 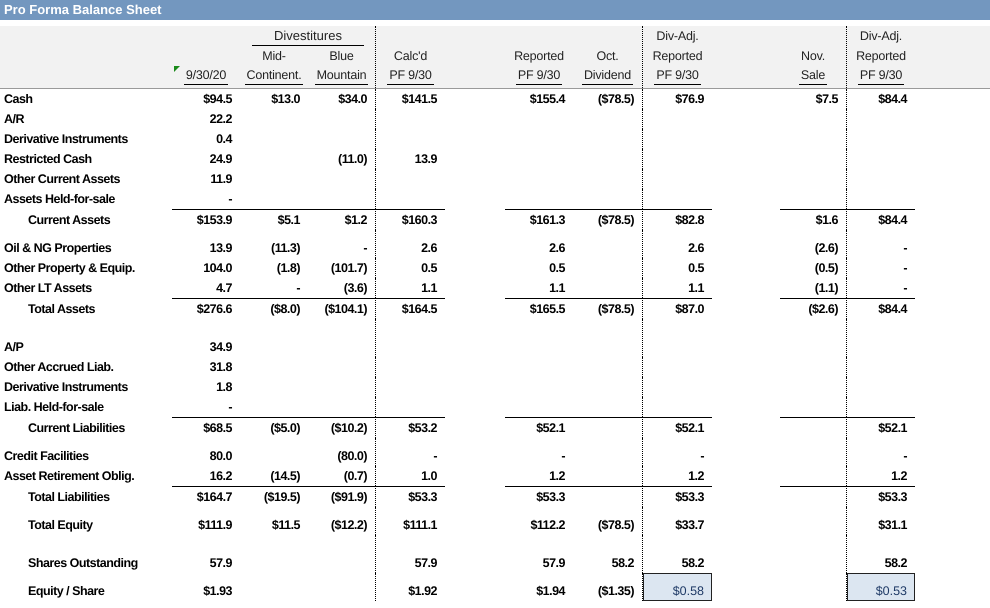 I want to click on row-label: Total Assets, so click(x=61, y=309).